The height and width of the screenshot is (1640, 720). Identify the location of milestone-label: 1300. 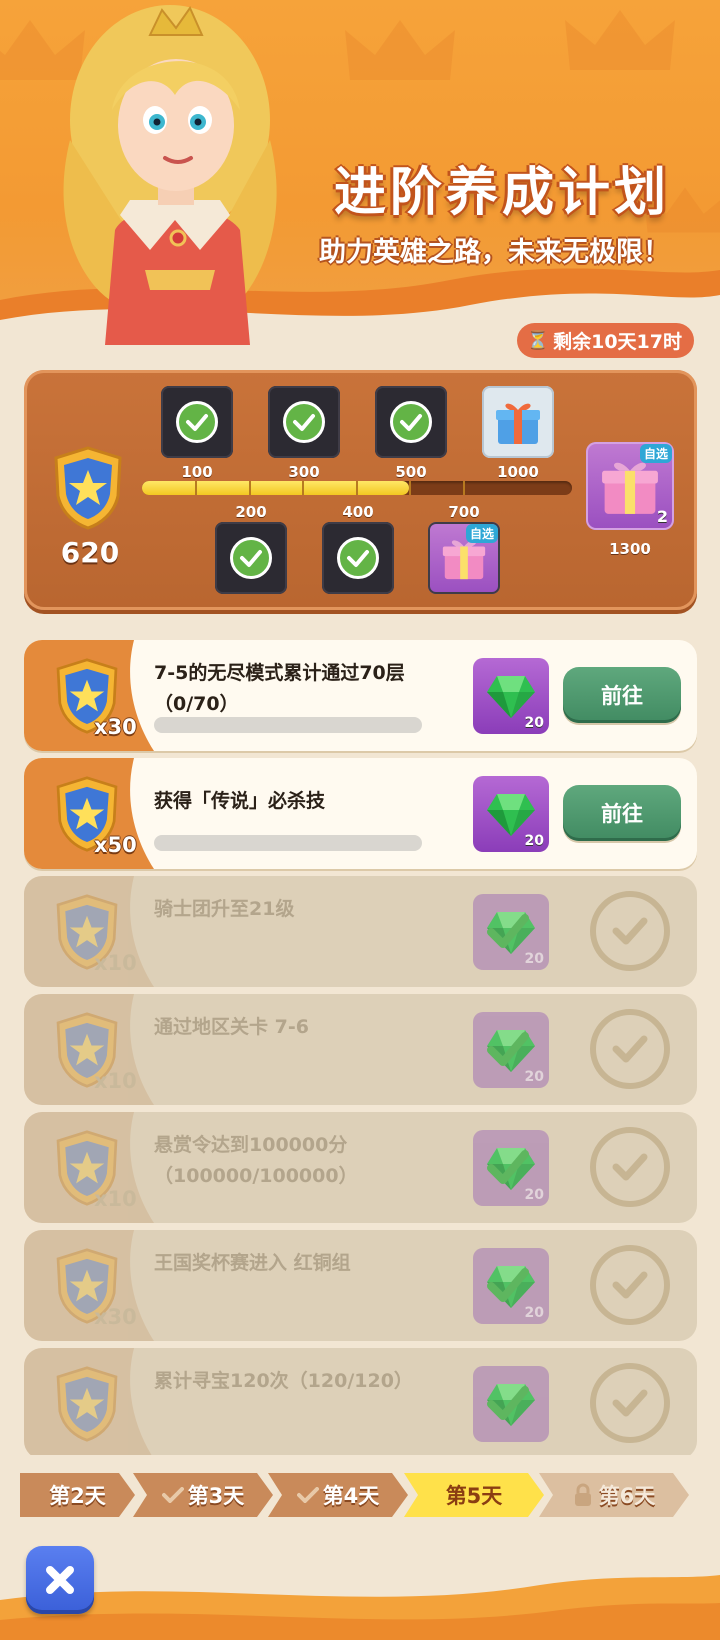
(630, 549).